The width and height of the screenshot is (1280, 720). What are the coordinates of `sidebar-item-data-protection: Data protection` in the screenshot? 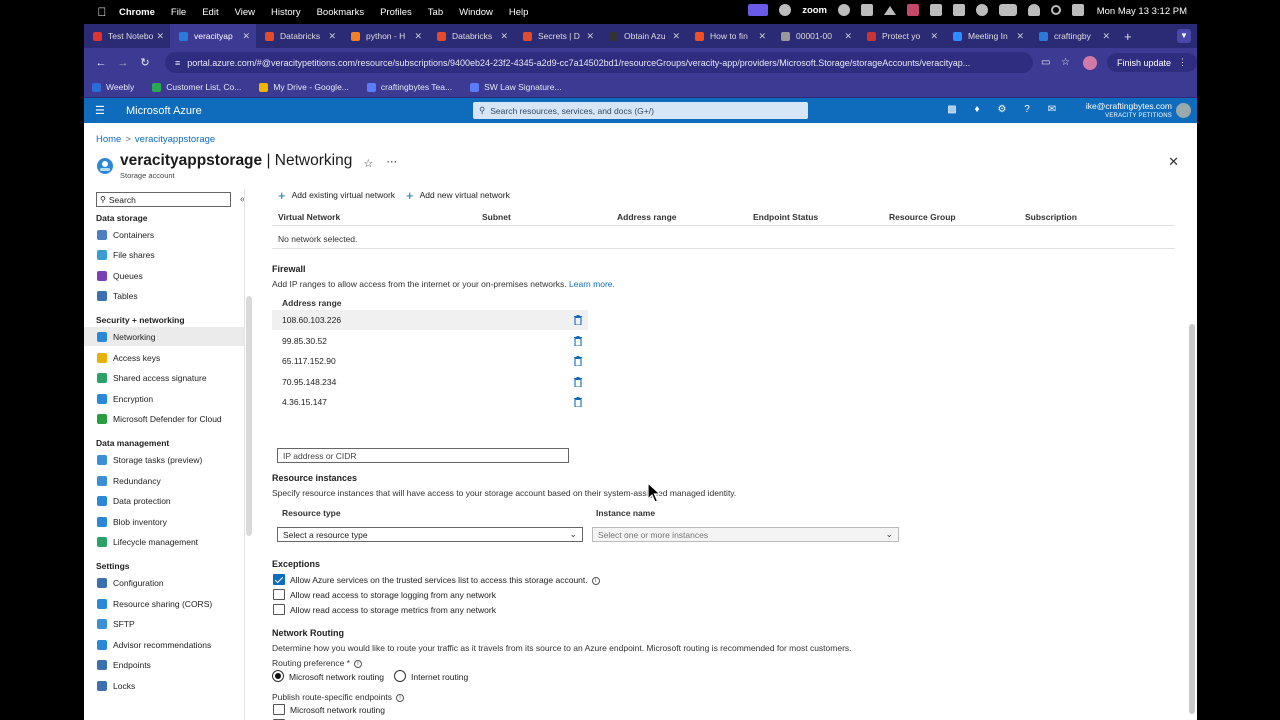 It's located at (164, 501).